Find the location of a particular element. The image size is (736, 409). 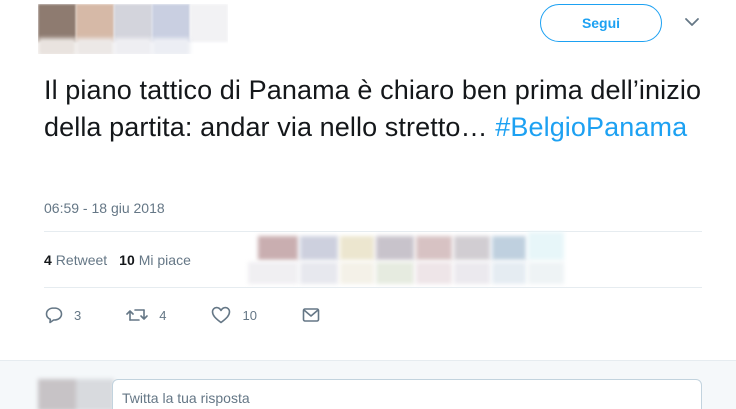

retweet-action: 4 is located at coordinates (145, 315).